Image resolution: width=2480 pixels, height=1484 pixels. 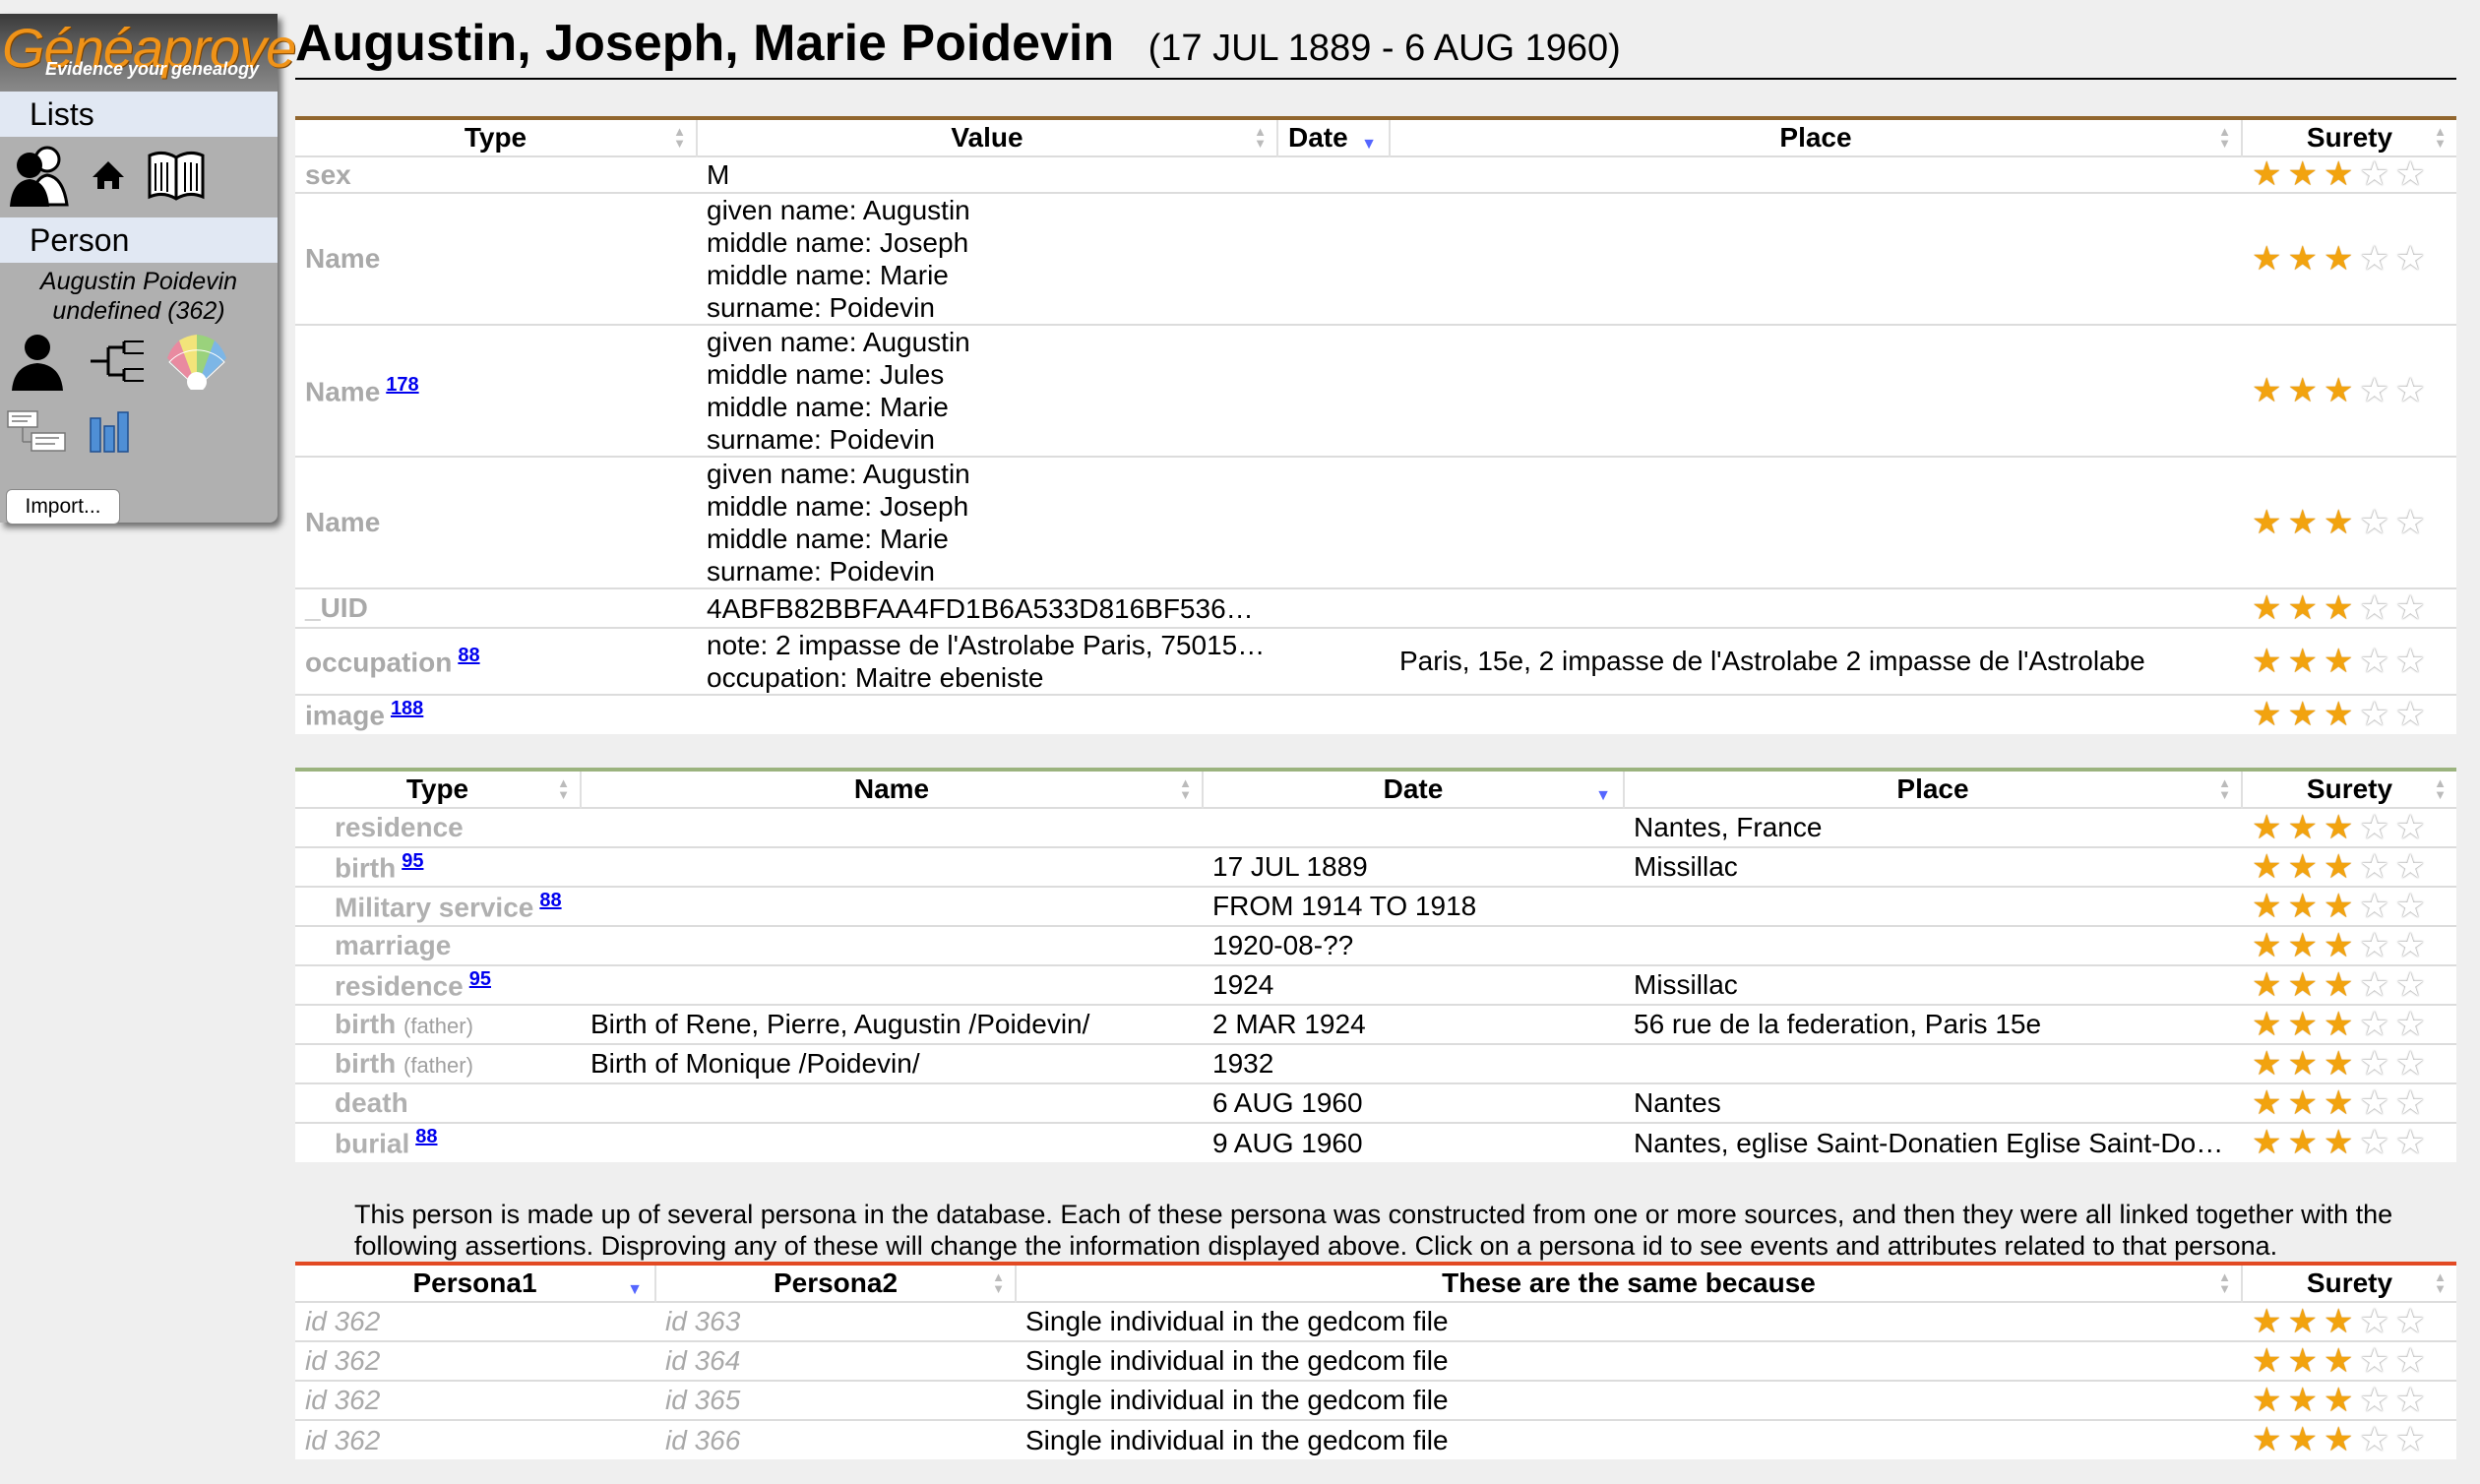 I want to click on app-logo: Généaprove Evidence your genealogy, so click(x=148, y=53).